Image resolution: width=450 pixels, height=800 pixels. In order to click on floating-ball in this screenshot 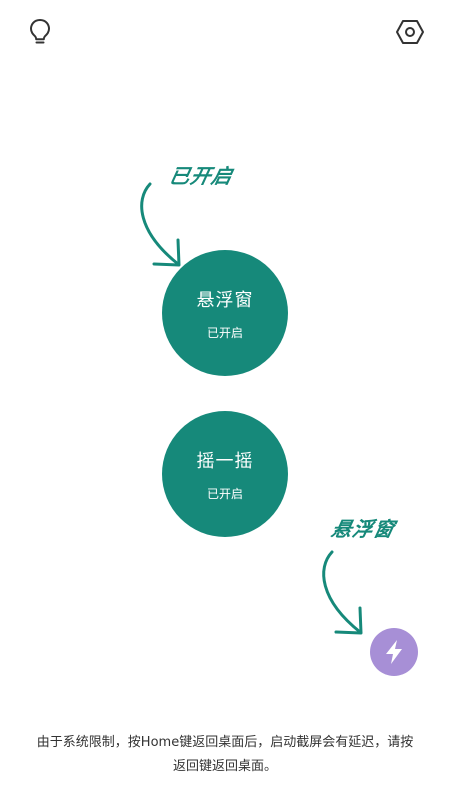, I will do `click(394, 652)`.